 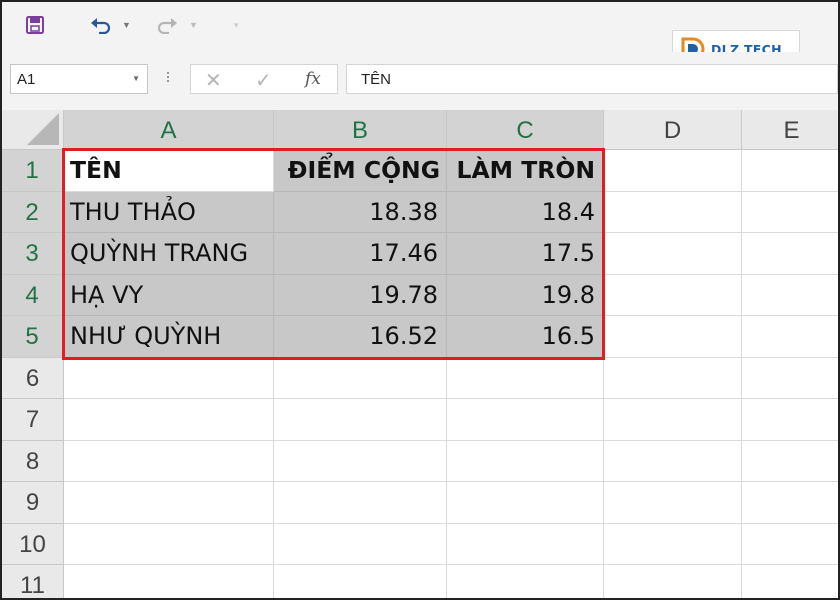 What do you see at coordinates (33, 420) in the screenshot?
I see `row-header-7: 7` at bounding box center [33, 420].